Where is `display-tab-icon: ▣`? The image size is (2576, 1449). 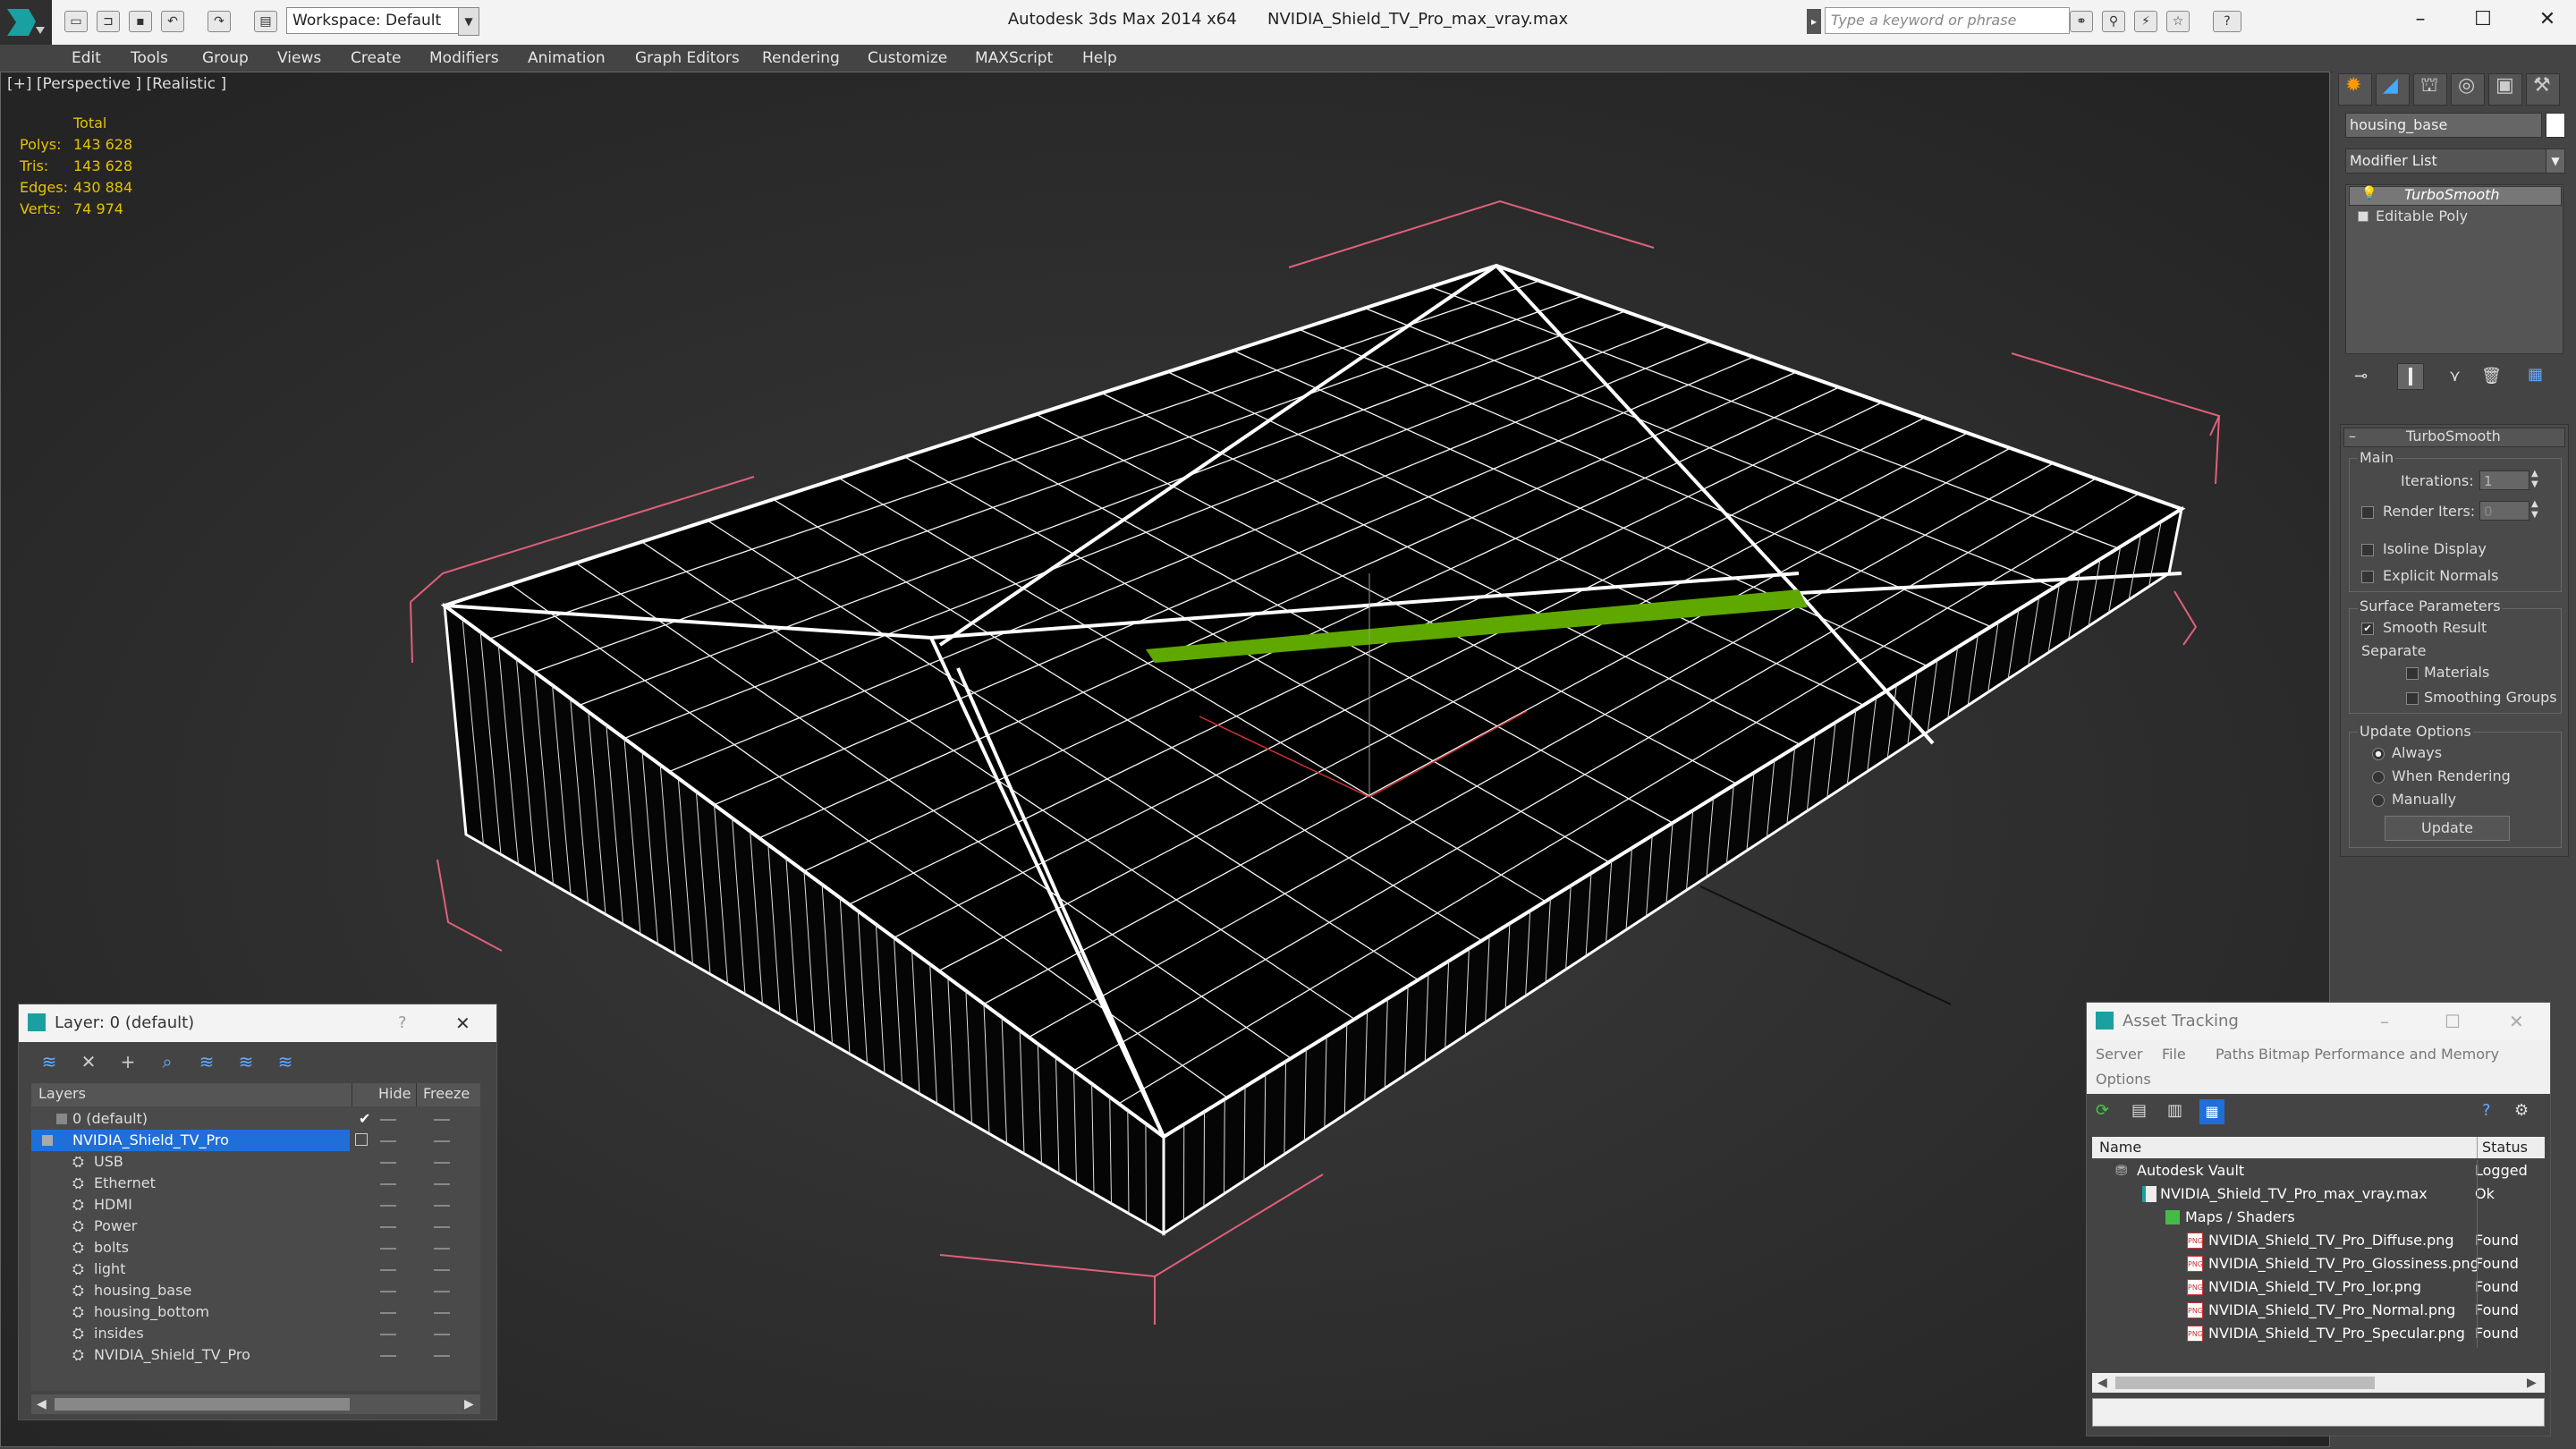
display-tab-icon: ▣ is located at coordinates (2505, 89).